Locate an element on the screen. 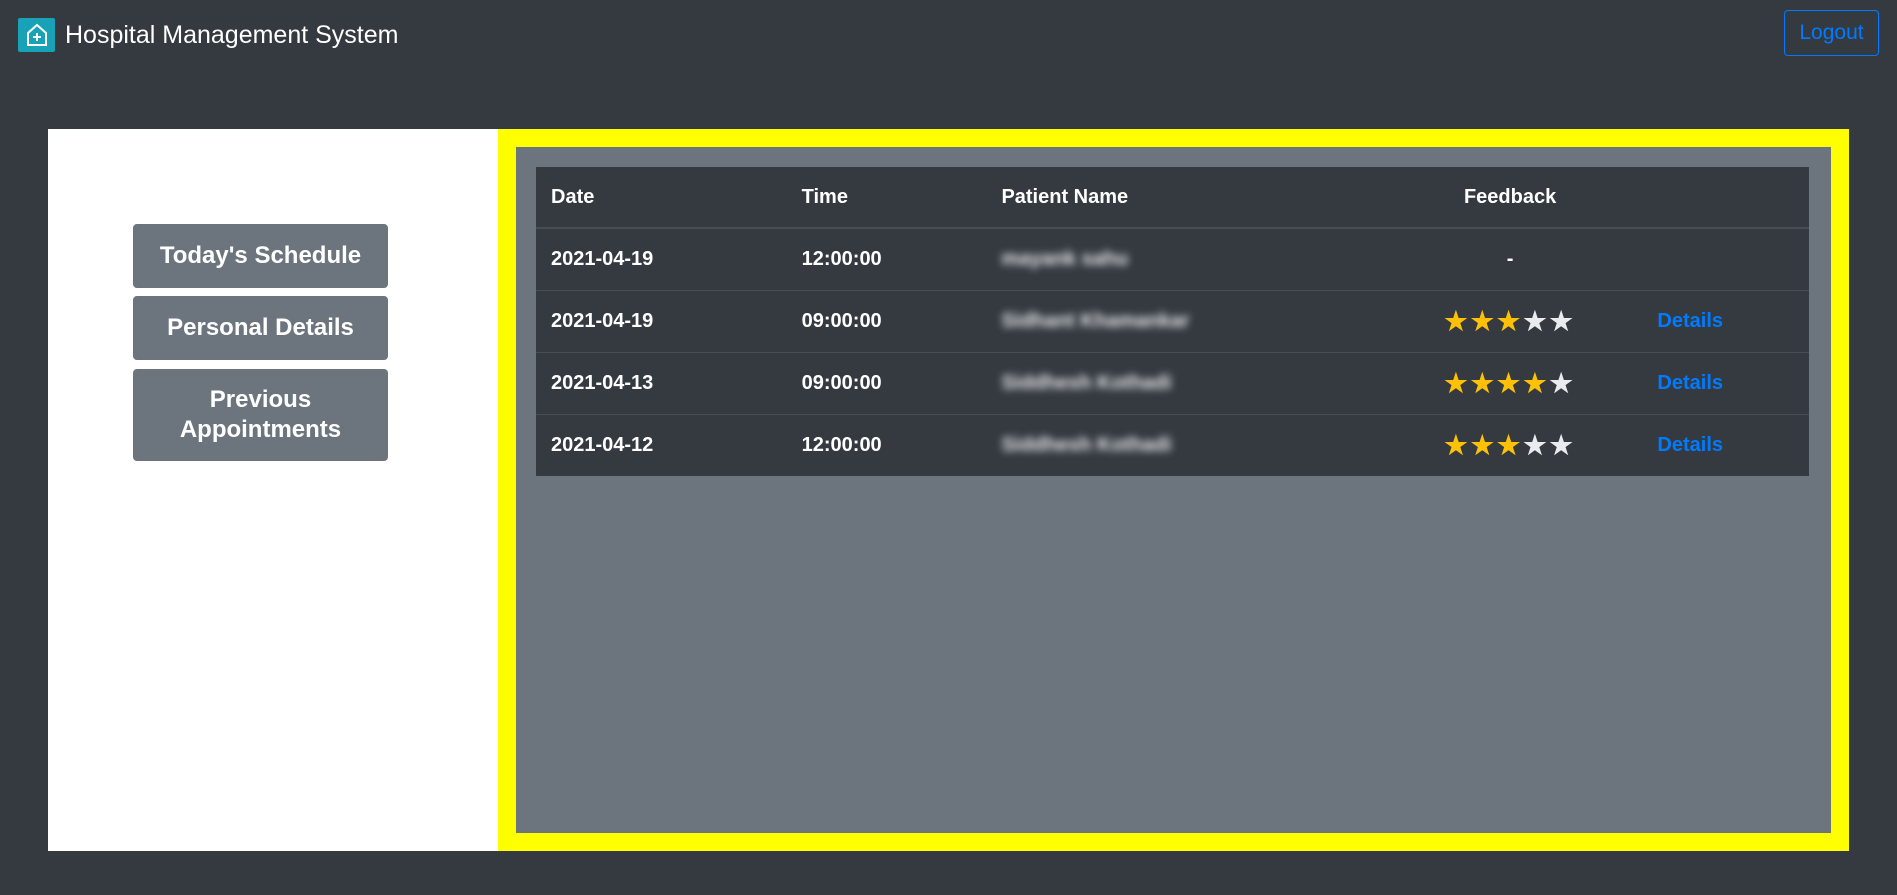  patient-name: mayank sahu is located at coordinates (1065, 259).